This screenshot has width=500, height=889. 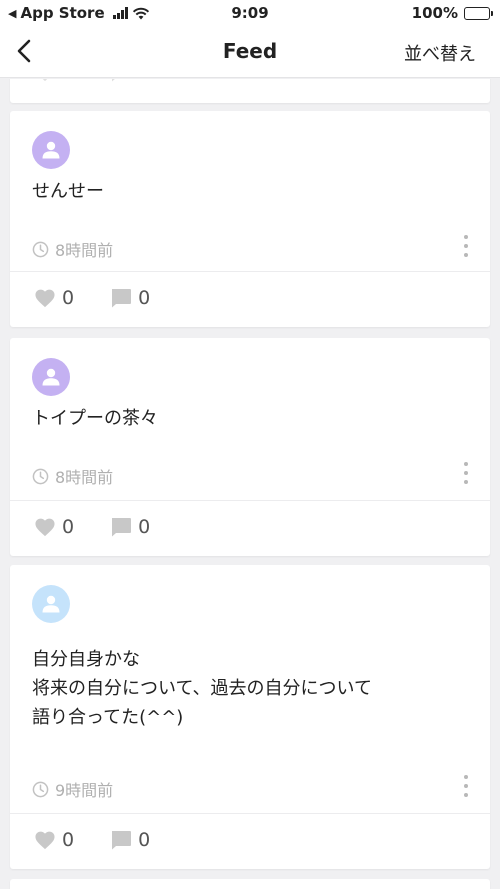 I want to click on post-card-partial, so click(x=250, y=884).